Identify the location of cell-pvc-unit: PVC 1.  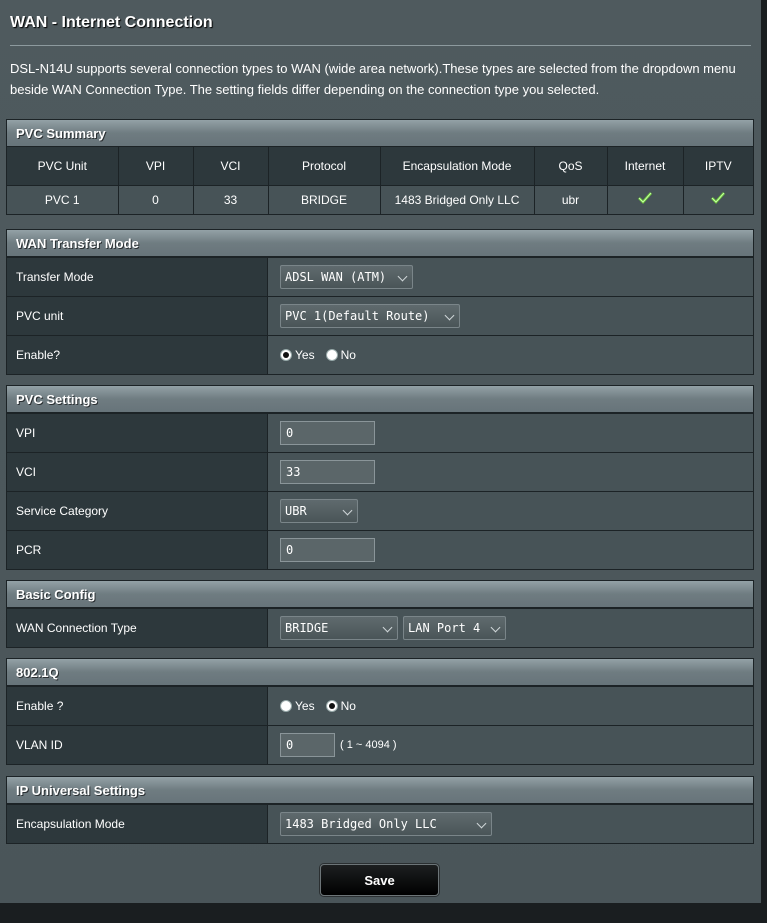
(63, 199).